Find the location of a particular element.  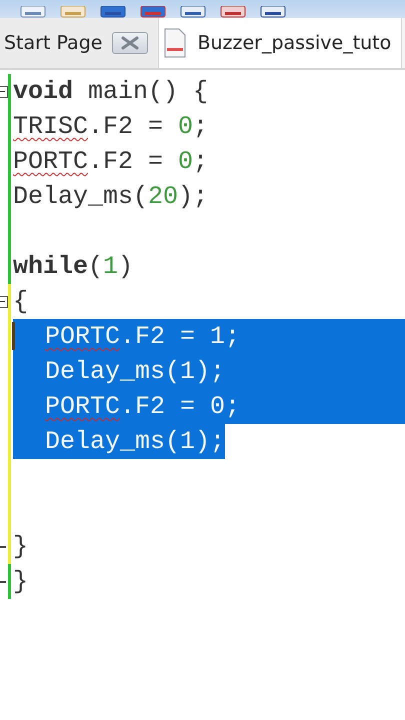

close-icon is located at coordinates (130, 43).